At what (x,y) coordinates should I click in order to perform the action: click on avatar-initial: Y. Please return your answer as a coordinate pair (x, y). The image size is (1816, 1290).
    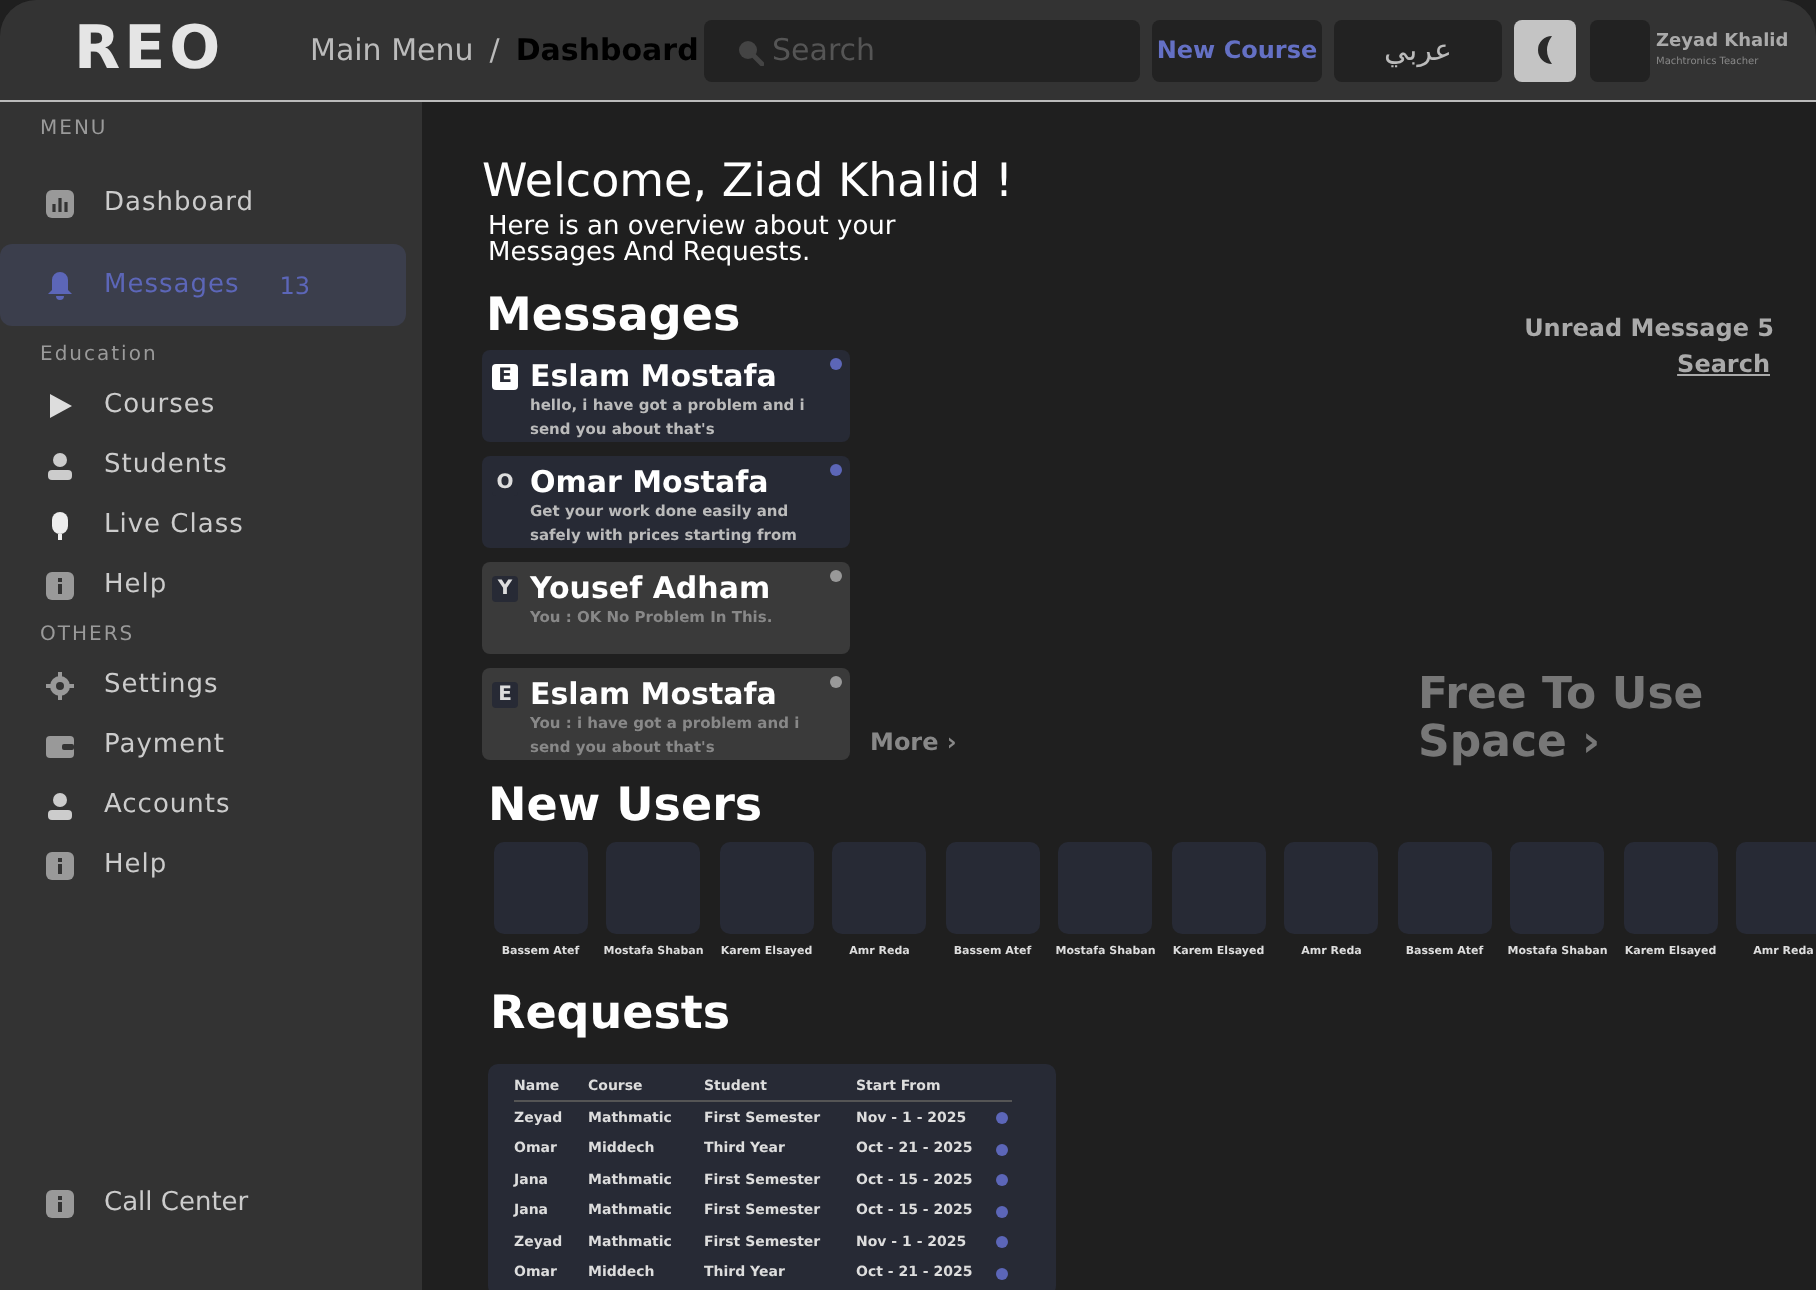
    Looking at the image, I should click on (505, 589).